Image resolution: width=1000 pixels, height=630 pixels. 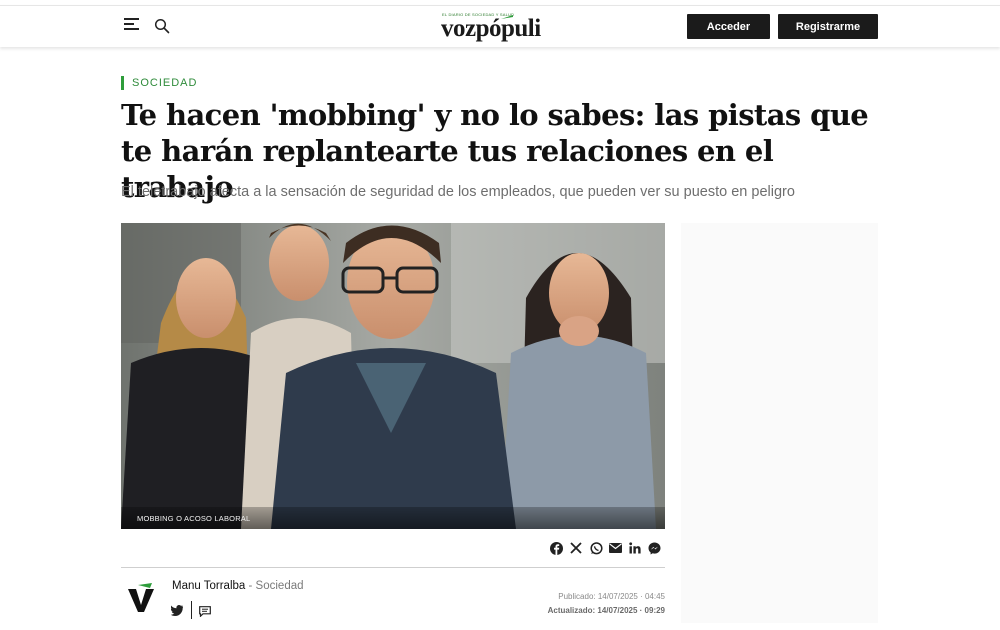 I want to click on site-logo: EL DIARIO DE SOCIEDAD Y SALUD vozpópuli, so click(x=501, y=26).